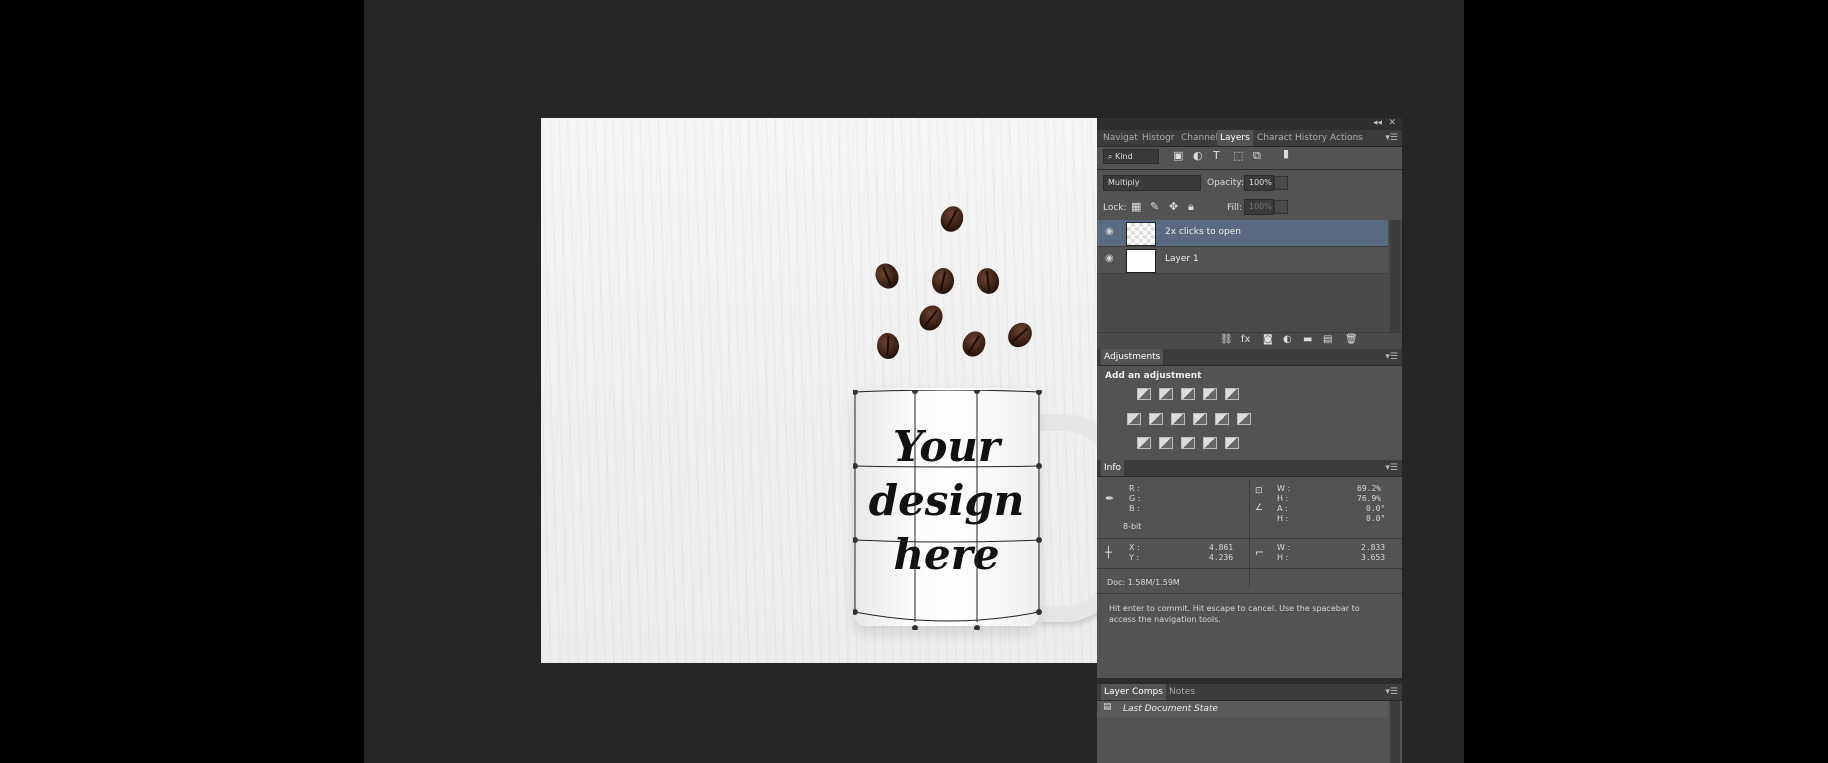  I want to click on tab-adjustments: Adjustments, so click(1132, 357).